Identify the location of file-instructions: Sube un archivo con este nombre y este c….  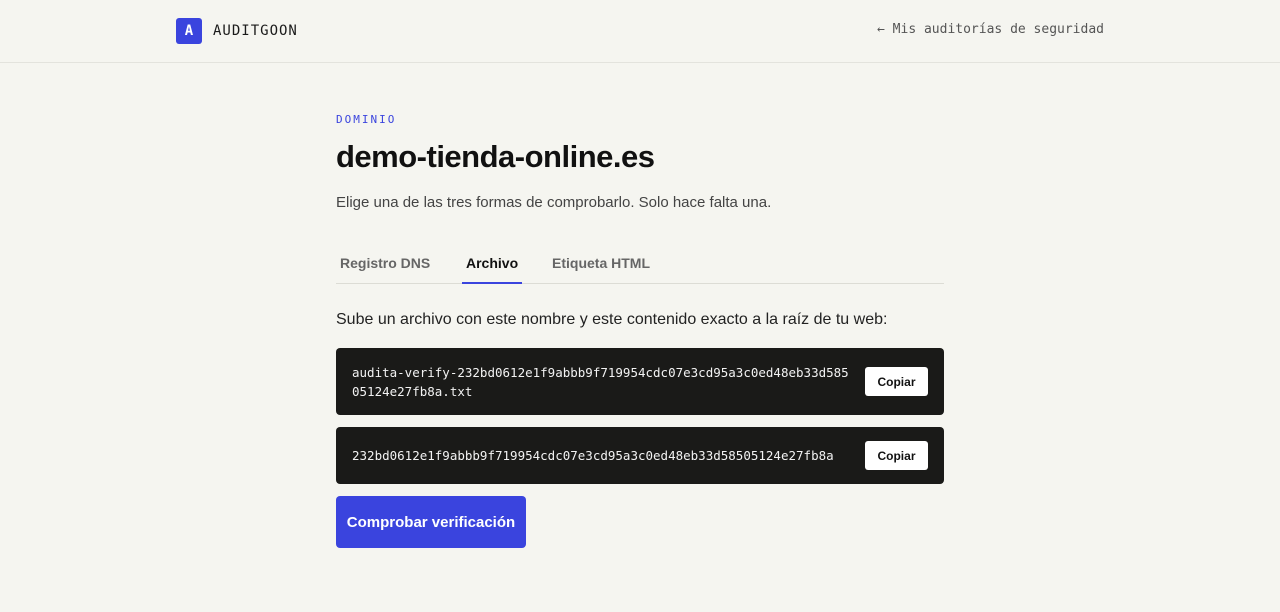
(612, 319).